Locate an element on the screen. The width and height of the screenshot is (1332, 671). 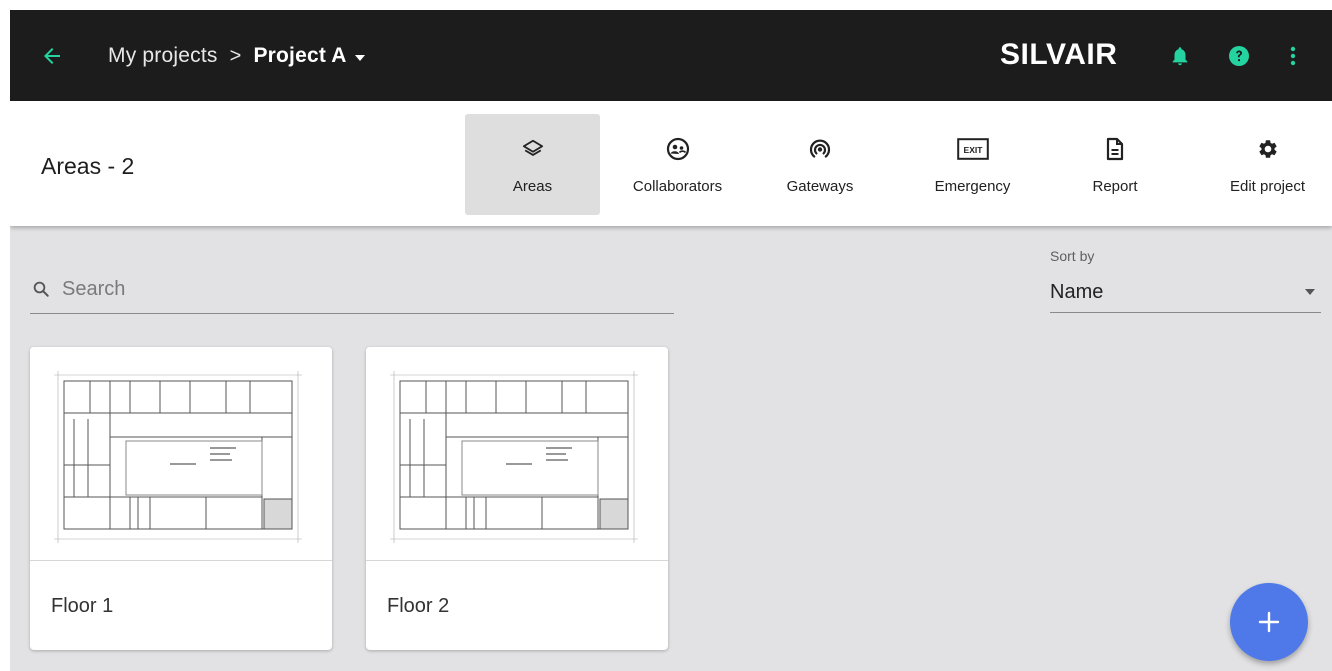
sort-value: Name is located at coordinates (1077, 291).